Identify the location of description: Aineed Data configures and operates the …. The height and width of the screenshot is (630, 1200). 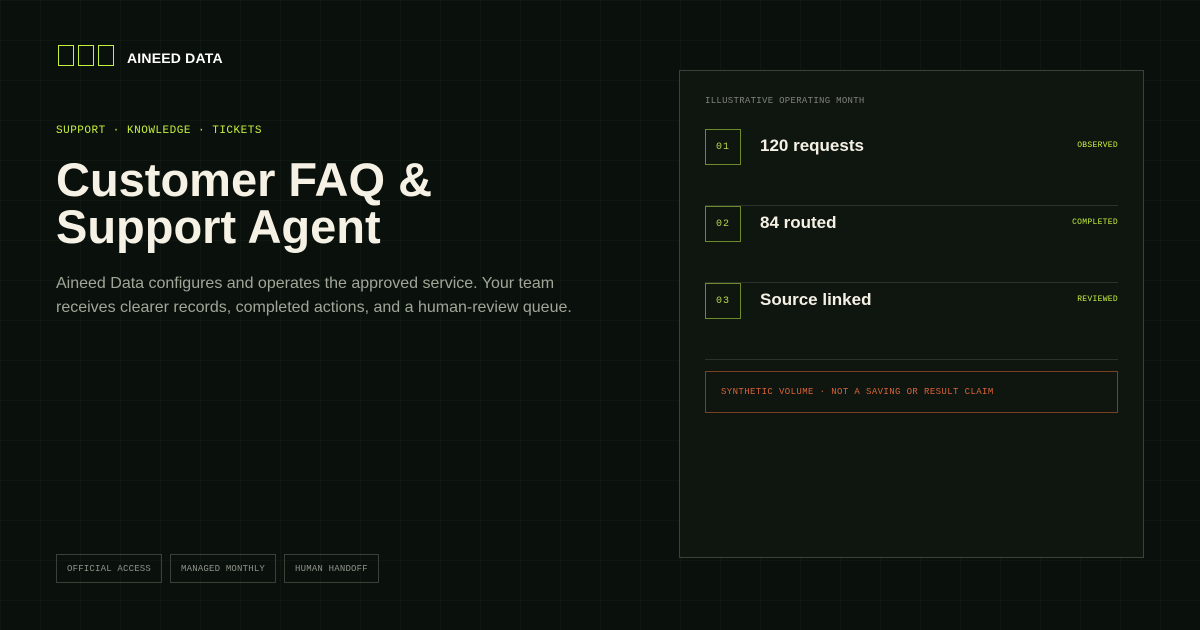
(336, 296).